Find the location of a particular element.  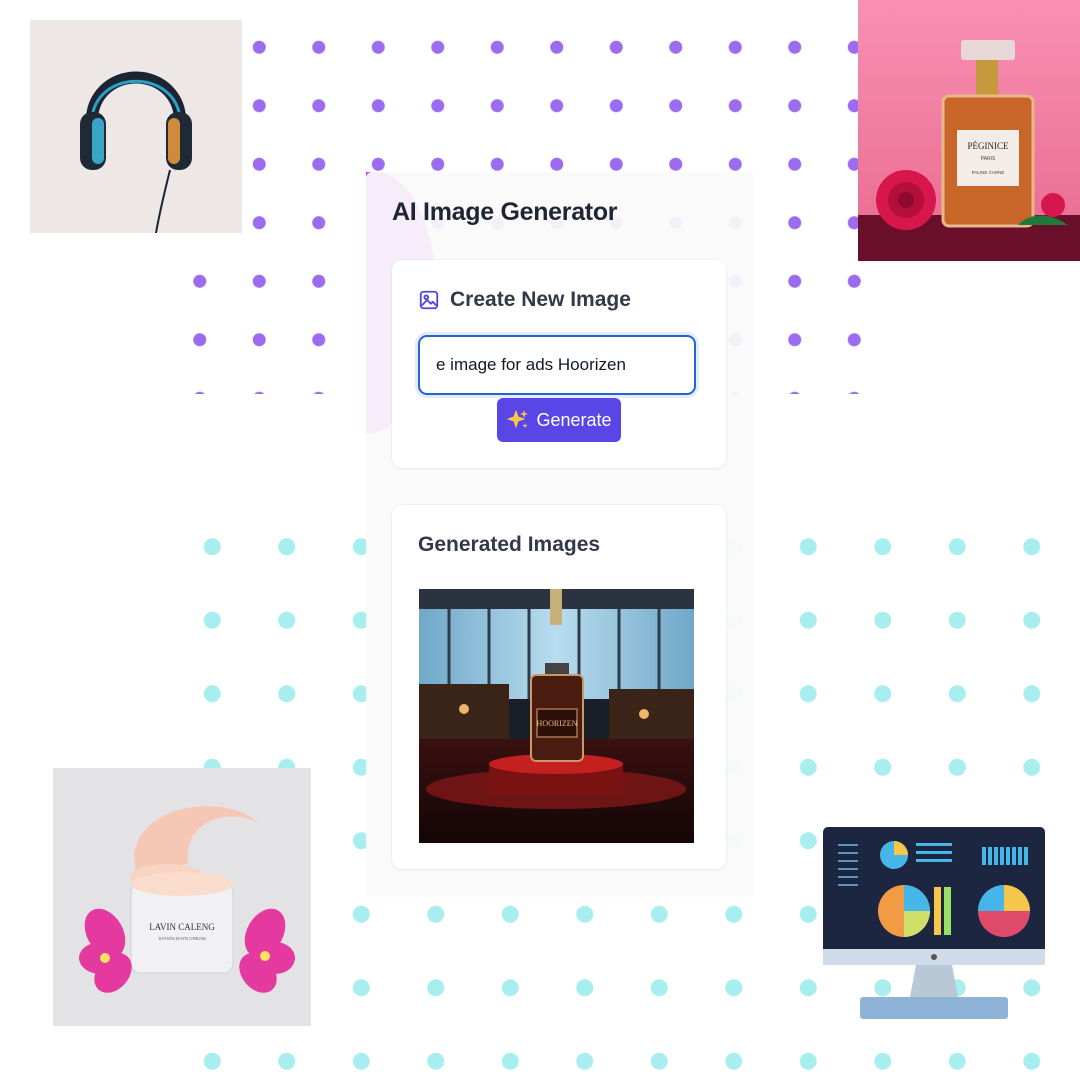

cream-jar-photo: LAVIN CALENG SATION DAYN CREAM is located at coordinates (182, 897).